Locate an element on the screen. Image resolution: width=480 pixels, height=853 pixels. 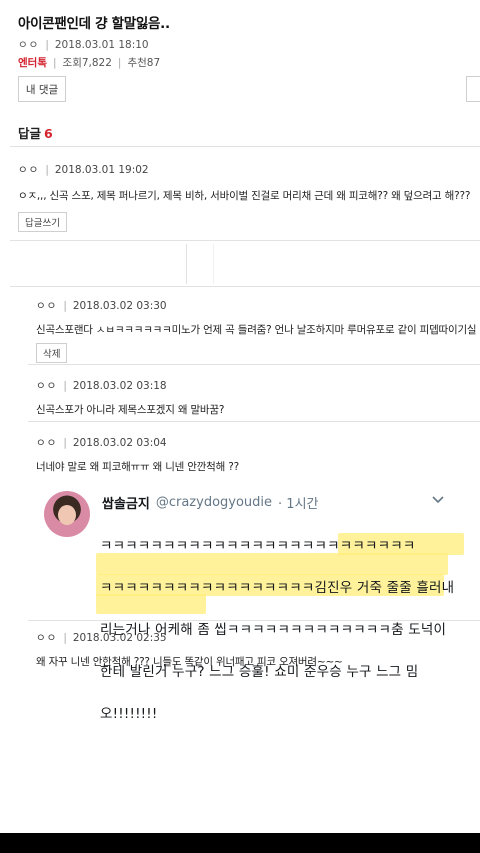
tweet-line: ㅋㅋㅋㅋㅋㅋㅋㅋㅋㅋㅋㅋㅋㅋㅋㅋㅋ김진우 거죽 줄줄 흘러내 is located at coordinates (277, 588).